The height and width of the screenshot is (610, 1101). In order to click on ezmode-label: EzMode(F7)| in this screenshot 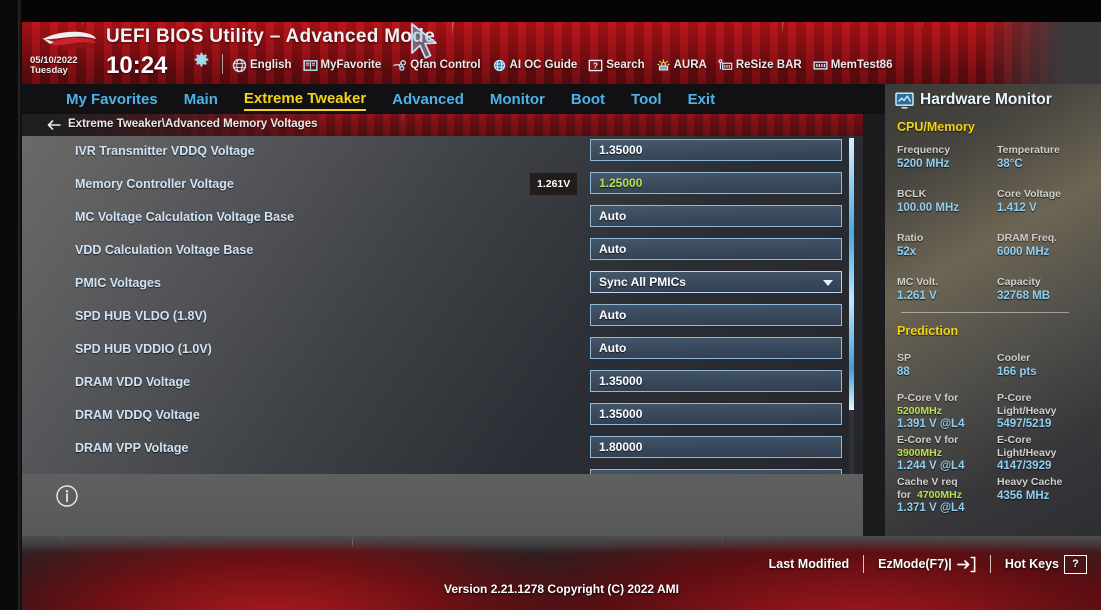, I will do `click(915, 564)`.